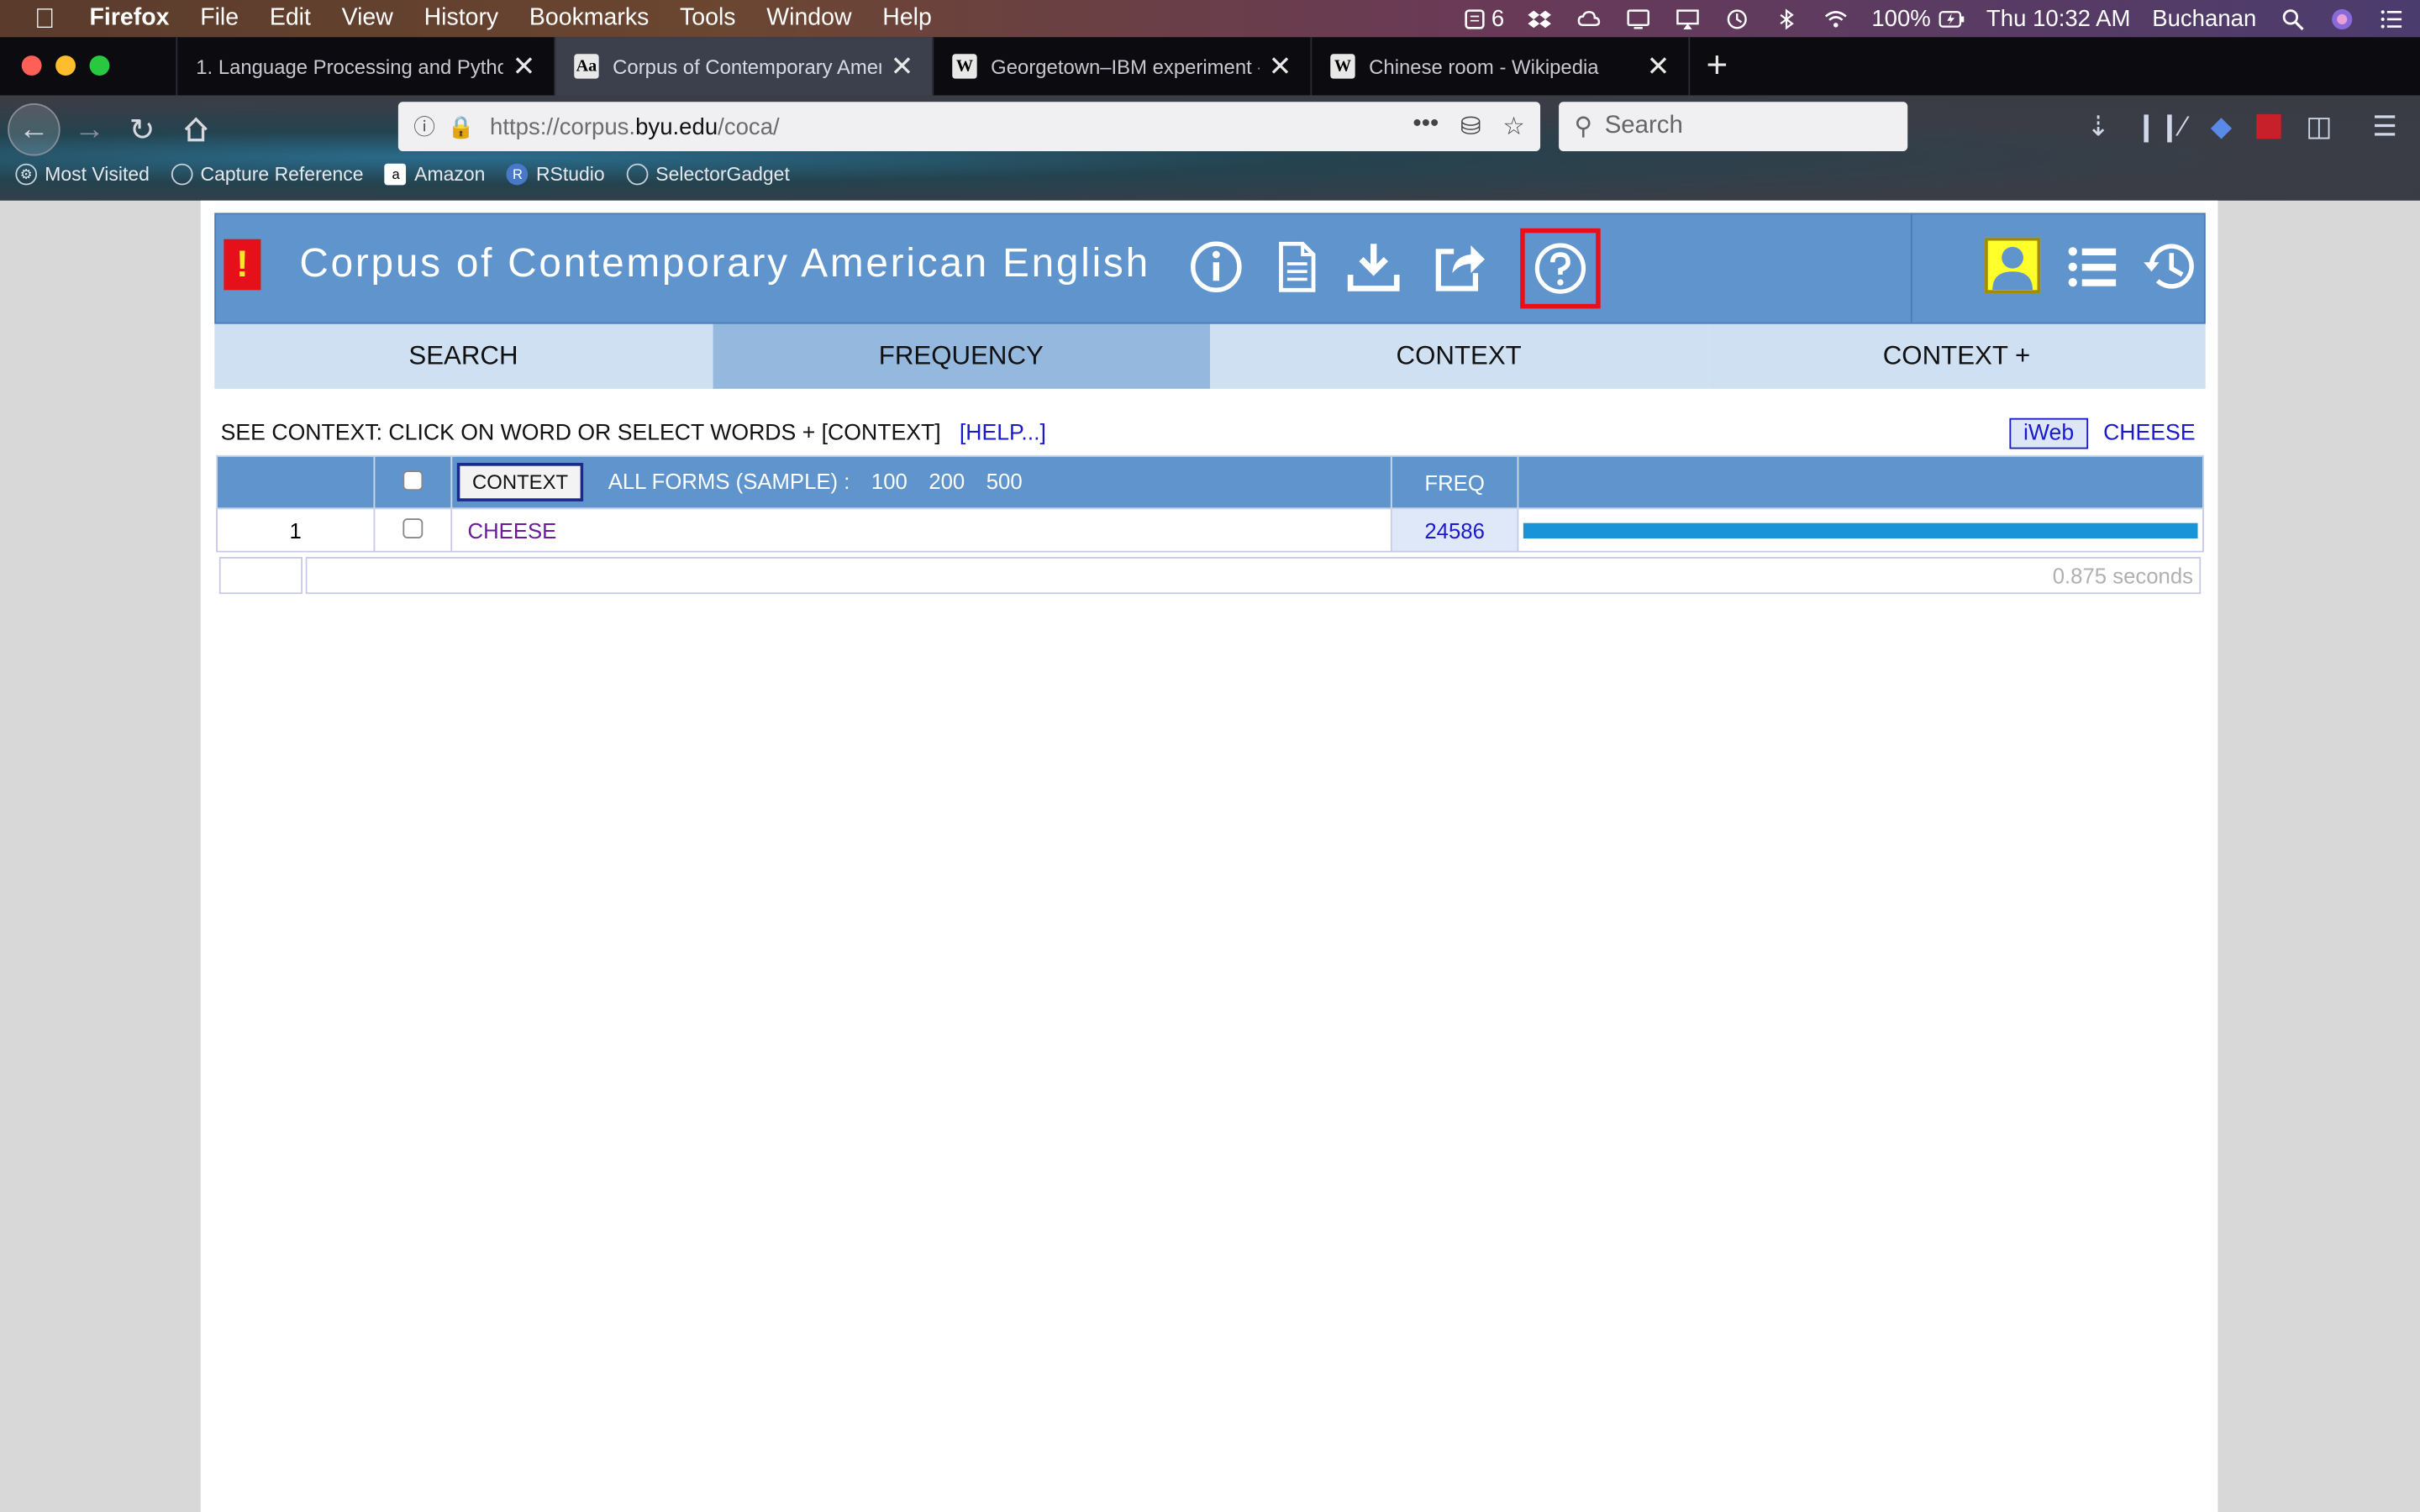 Image resolution: width=2420 pixels, height=1512 pixels. Describe the element at coordinates (2160, 127) in the screenshot. I see `library-icon: ❙❙⁄` at that location.